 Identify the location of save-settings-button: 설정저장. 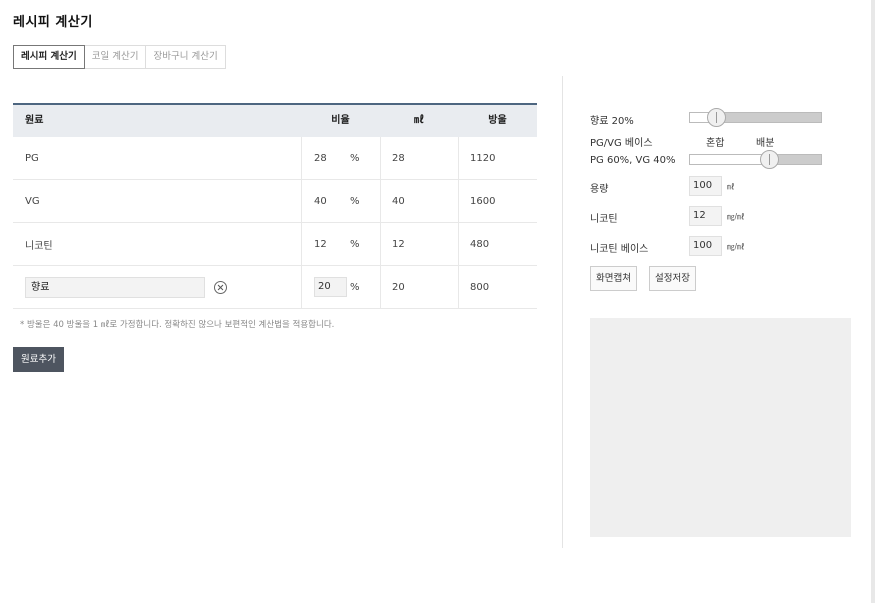
(672, 278).